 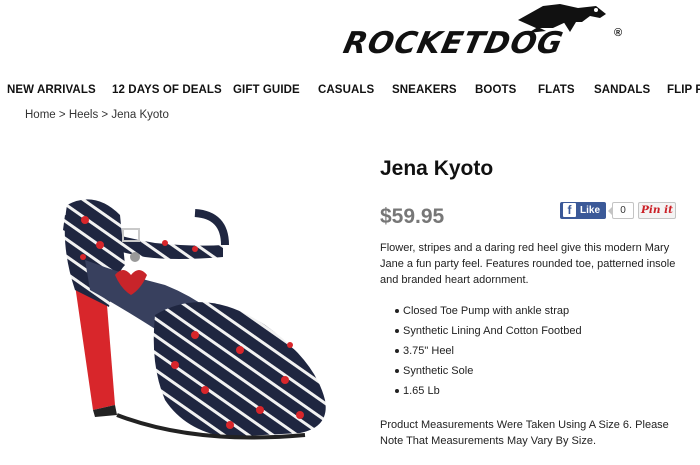 What do you see at coordinates (481, 393) in the screenshot?
I see `list-item: 1.65 Lb` at bounding box center [481, 393].